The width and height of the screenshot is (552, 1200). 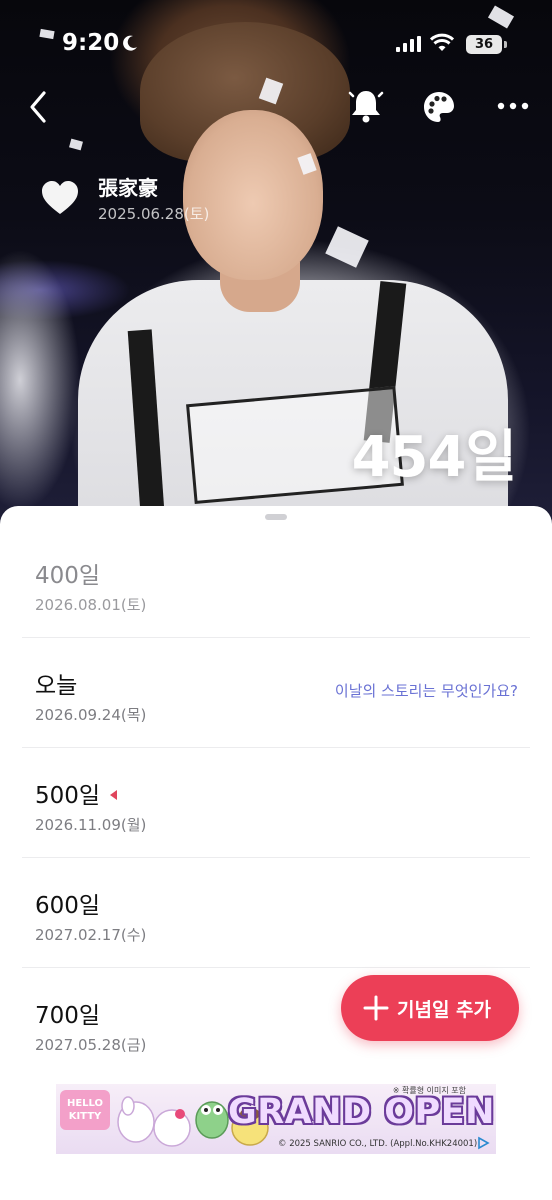 I want to click on add-anniversary-label: 기념일 추가, so click(x=444, y=1010).